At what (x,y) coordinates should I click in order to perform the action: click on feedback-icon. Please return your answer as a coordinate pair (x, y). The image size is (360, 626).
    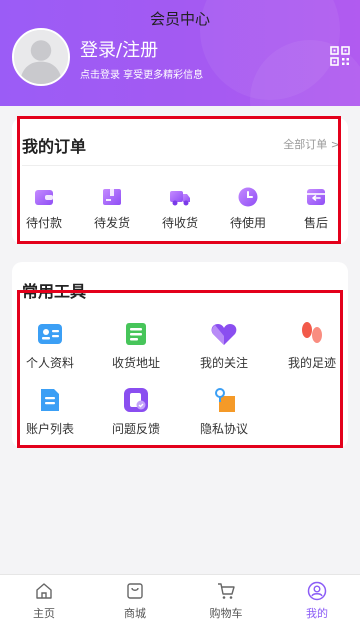
    Looking at the image, I should click on (136, 400).